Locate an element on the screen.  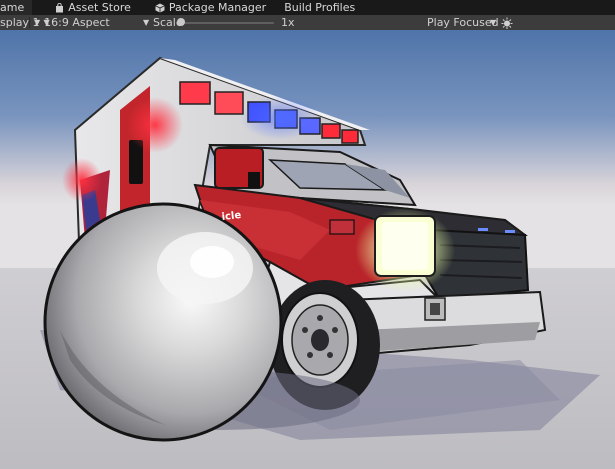
aspect-dropdown-arrow: ▼ is located at coordinates (146, 22).